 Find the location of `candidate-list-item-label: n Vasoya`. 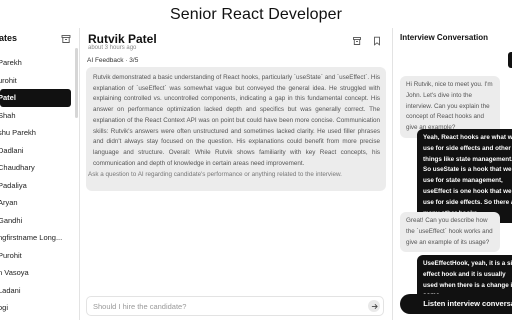

candidate-list-item-label: n Vasoya is located at coordinates (14, 272).